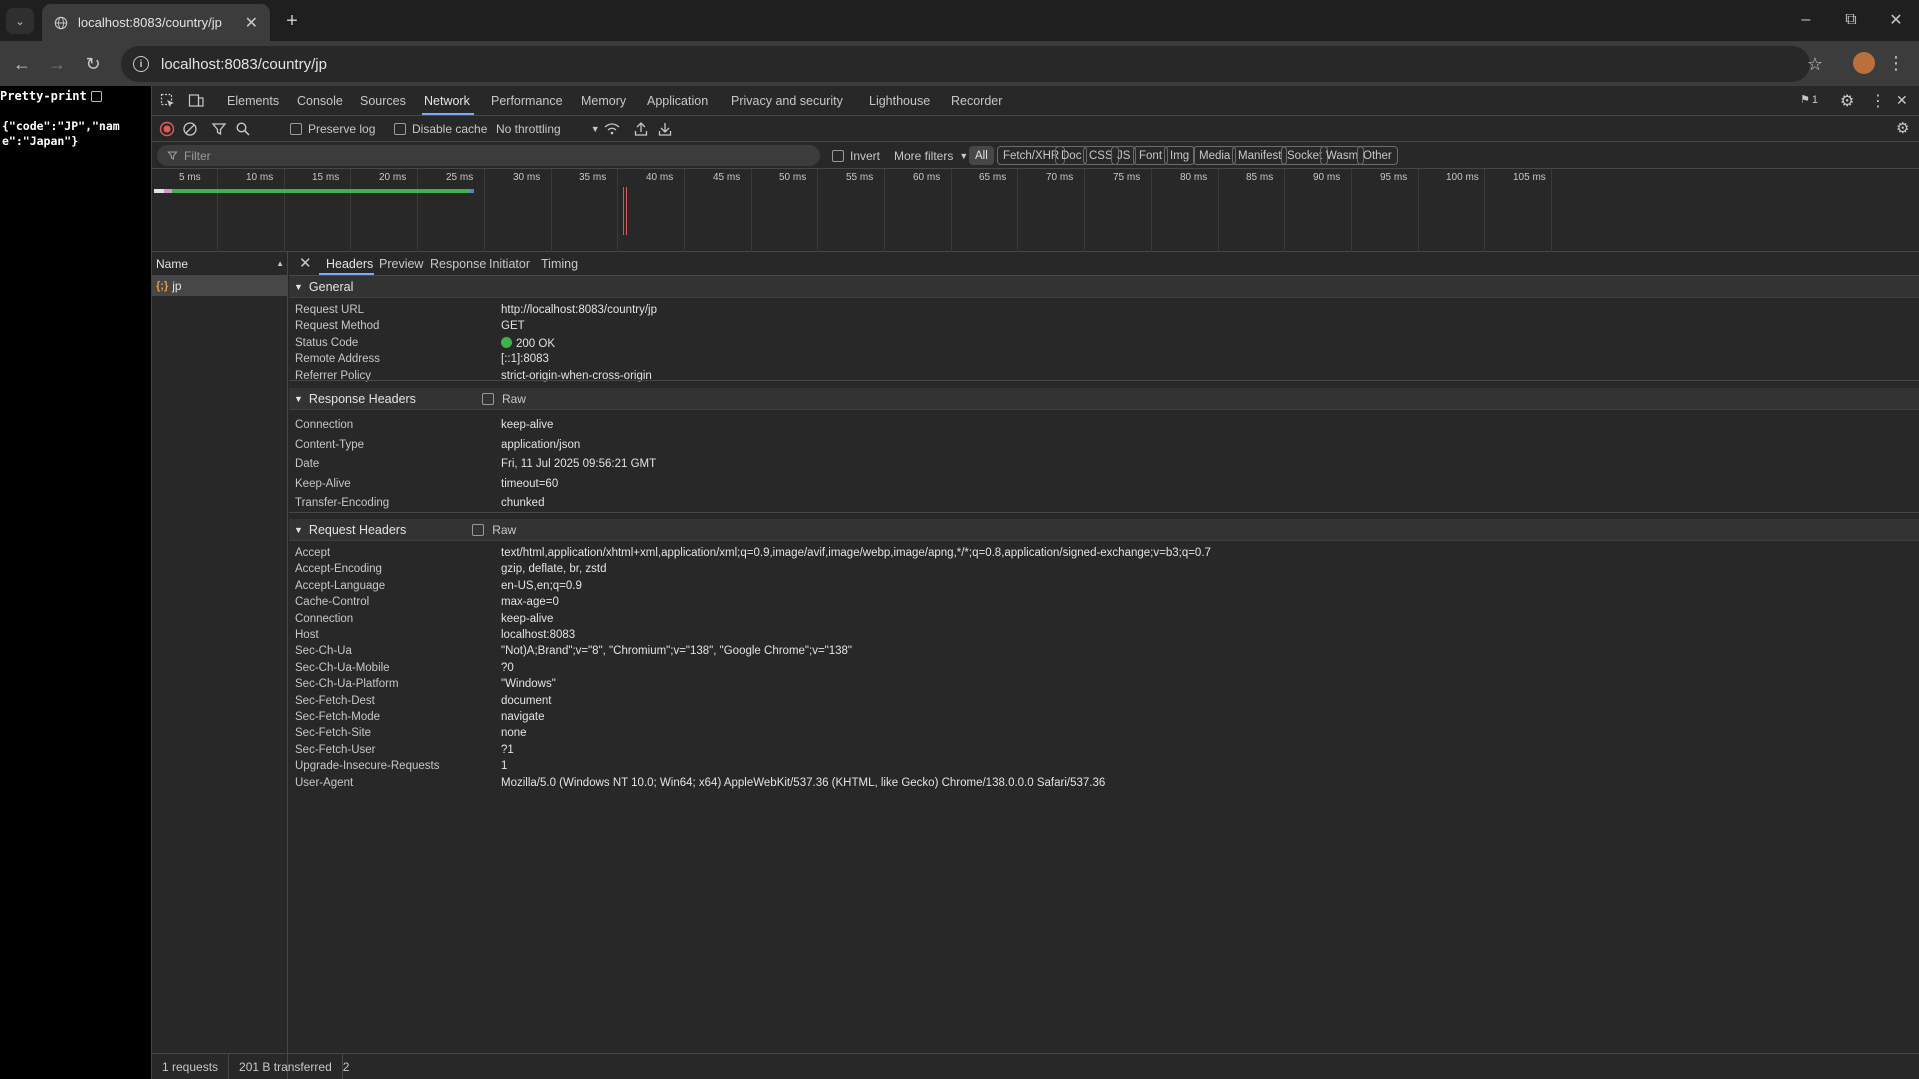 The width and height of the screenshot is (1919, 1079). I want to click on header-key: User-Agent, so click(324, 782).